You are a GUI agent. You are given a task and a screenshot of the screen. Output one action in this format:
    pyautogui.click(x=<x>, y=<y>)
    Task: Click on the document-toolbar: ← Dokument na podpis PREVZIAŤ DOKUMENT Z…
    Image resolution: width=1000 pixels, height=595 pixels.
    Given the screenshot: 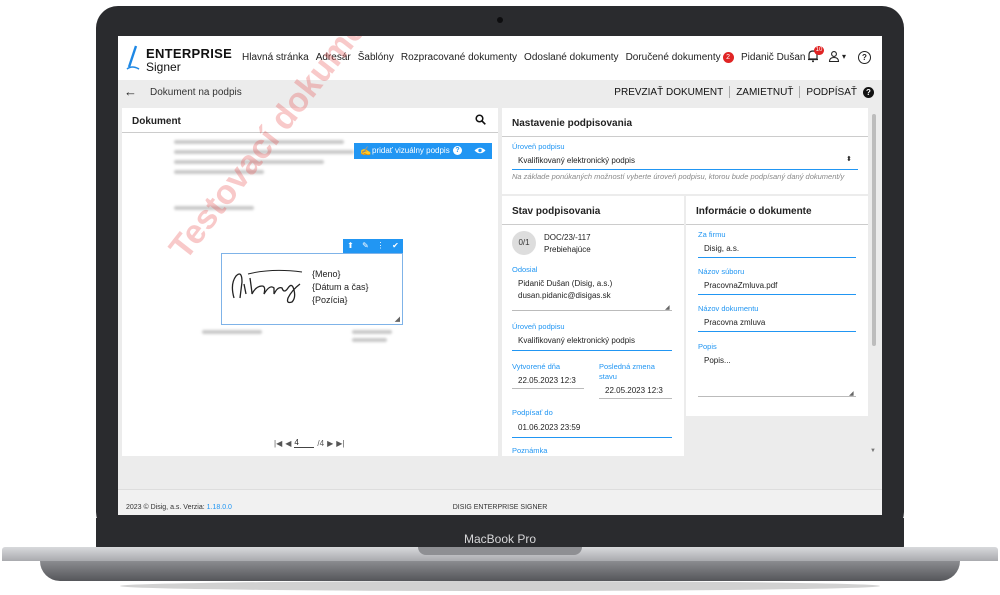 What is the action you would take?
    pyautogui.click(x=500, y=92)
    